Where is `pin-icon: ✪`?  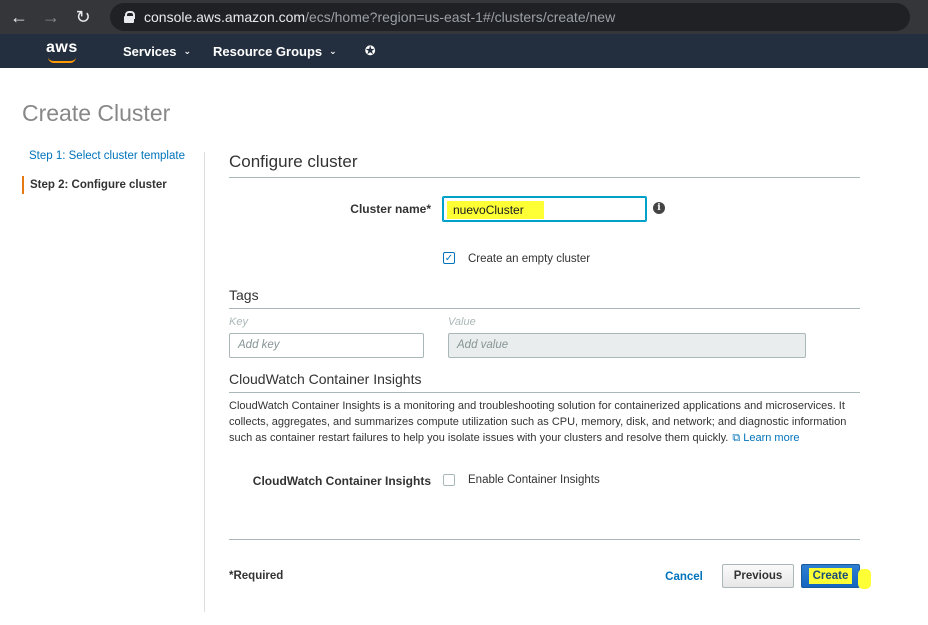 pin-icon: ✪ is located at coordinates (370, 51).